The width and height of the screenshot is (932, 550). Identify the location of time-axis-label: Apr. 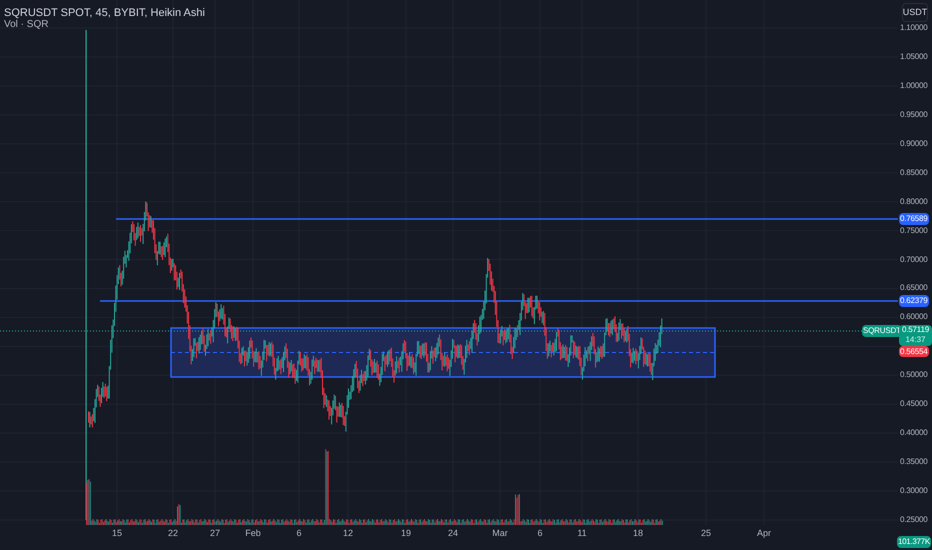
(764, 533).